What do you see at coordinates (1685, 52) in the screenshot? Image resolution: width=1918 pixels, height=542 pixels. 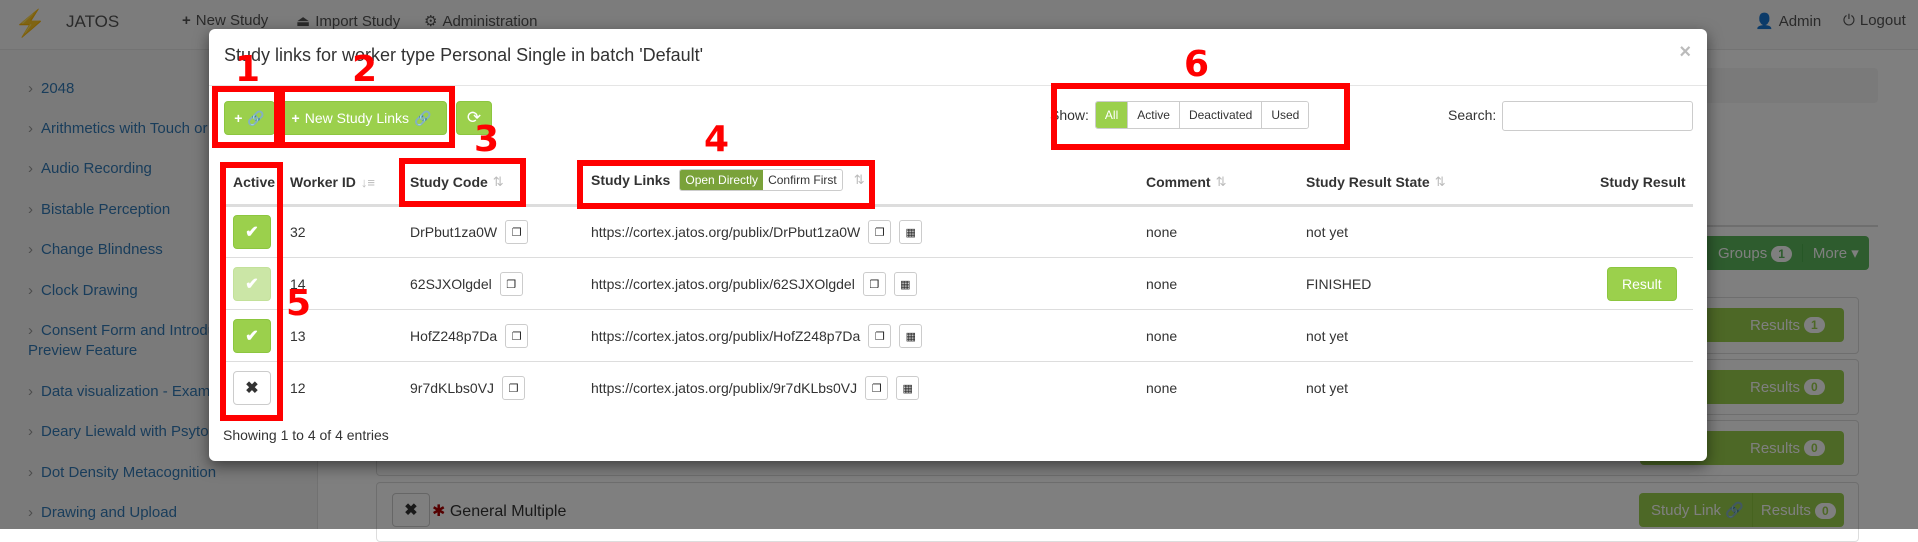 I see `close-button: ×` at bounding box center [1685, 52].